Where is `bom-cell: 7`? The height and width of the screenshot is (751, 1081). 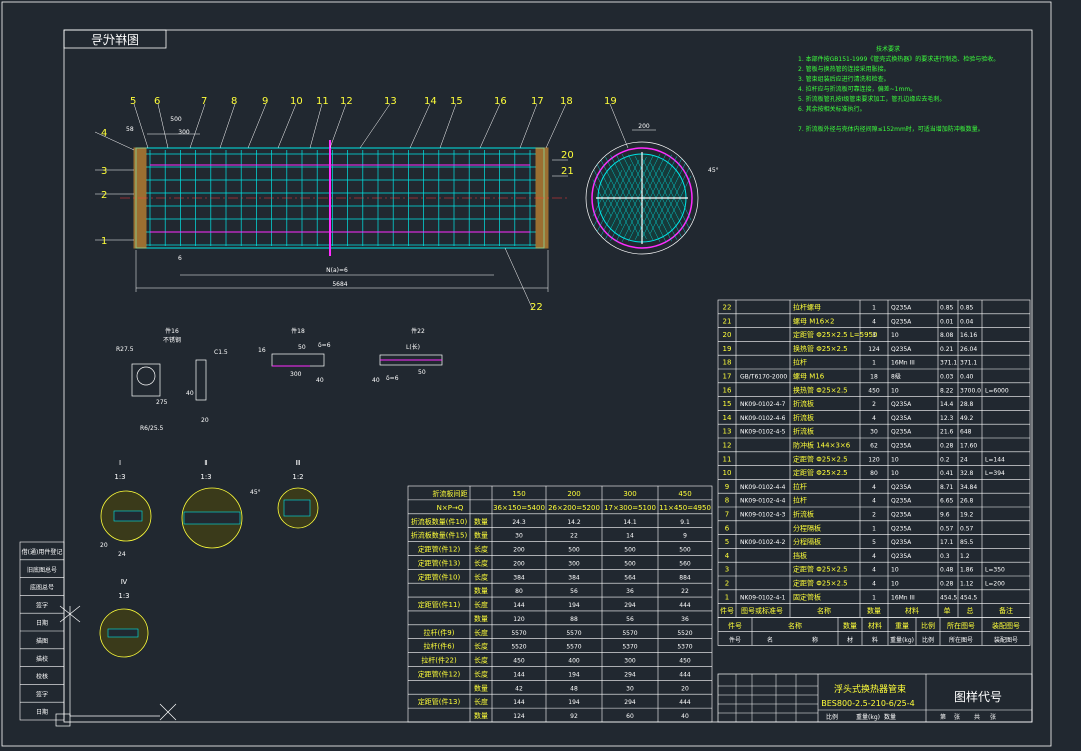 bom-cell: 7 is located at coordinates (727, 515).